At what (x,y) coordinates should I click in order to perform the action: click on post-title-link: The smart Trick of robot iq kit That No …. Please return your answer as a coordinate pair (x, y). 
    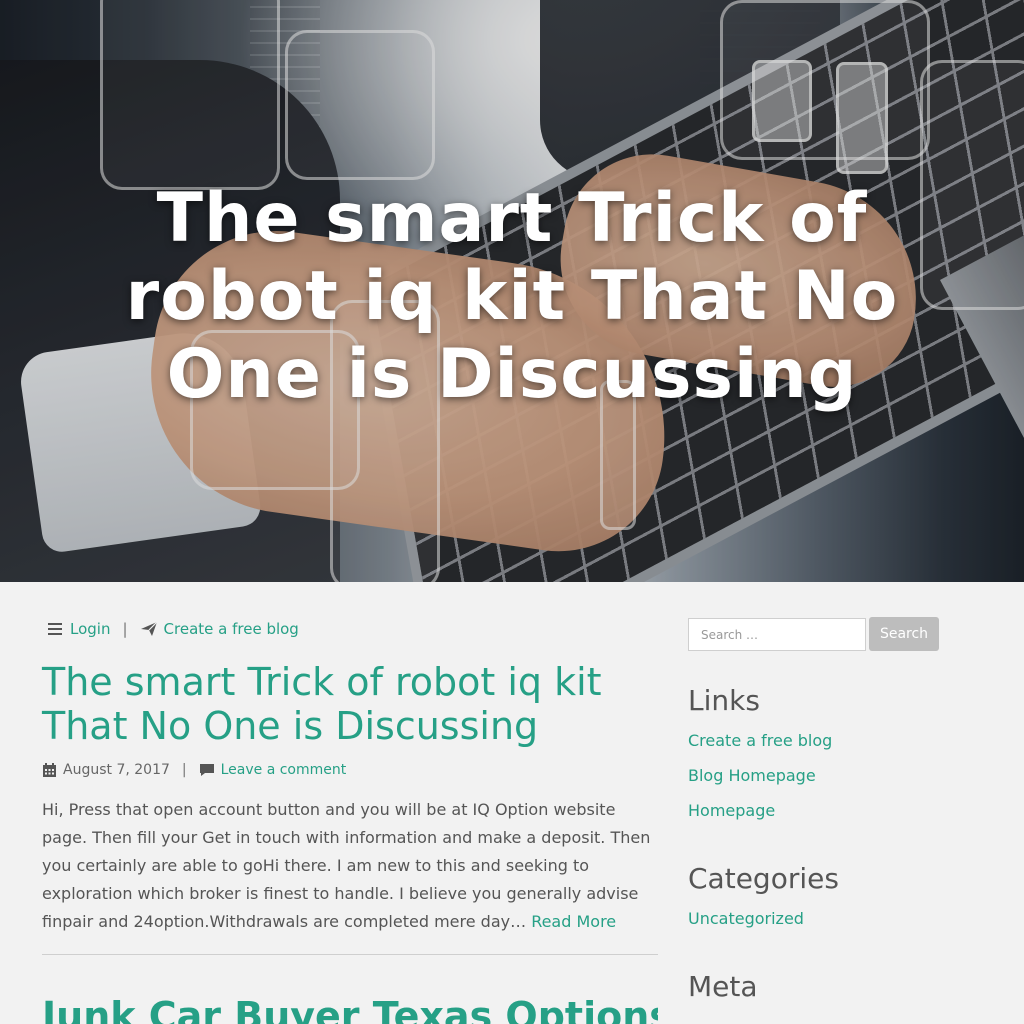
    Looking at the image, I should click on (350, 704).